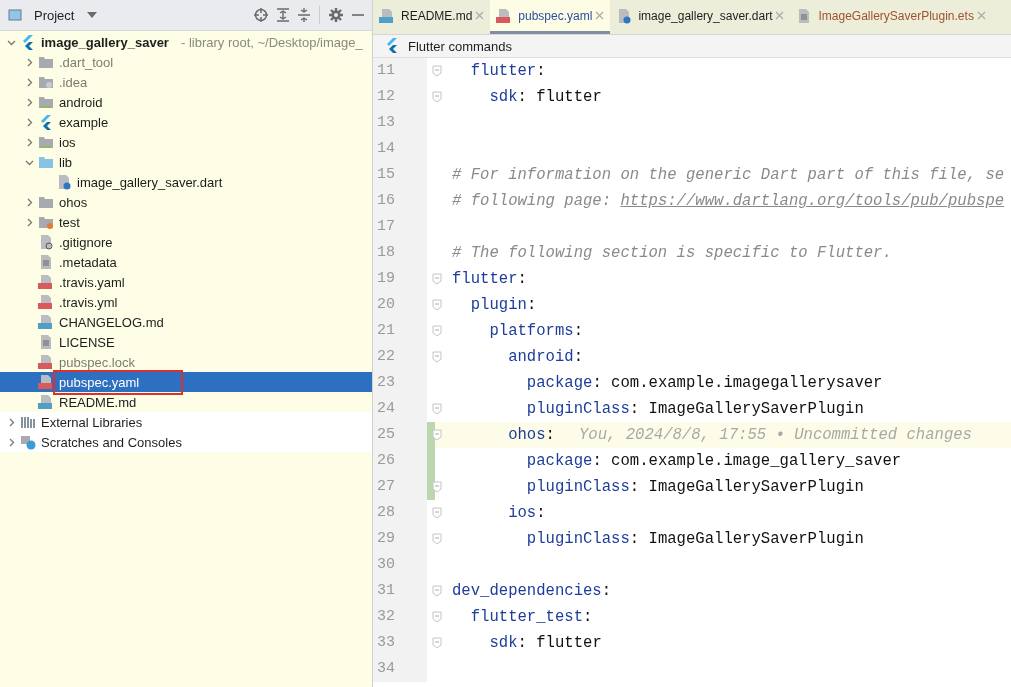  I want to click on line-number: 22, so click(400, 357).